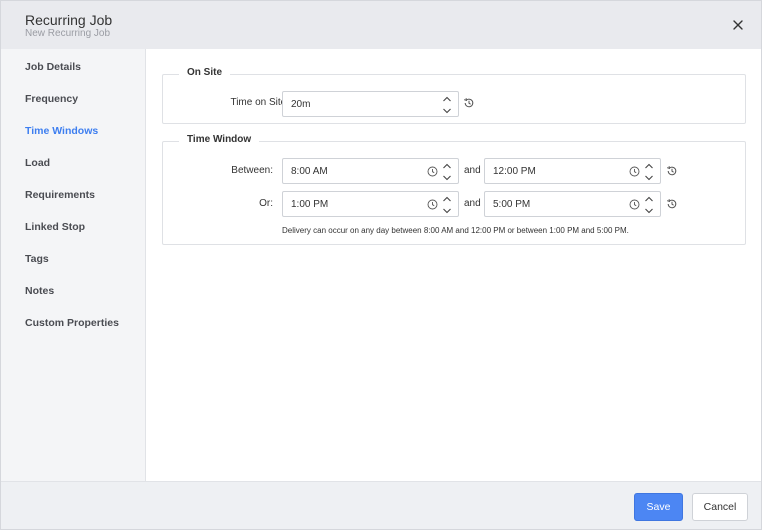 The height and width of the screenshot is (530, 762). Describe the element at coordinates (370, 171) in the screenshot. I see `window1-start-input: 8:00 AM` at that location.